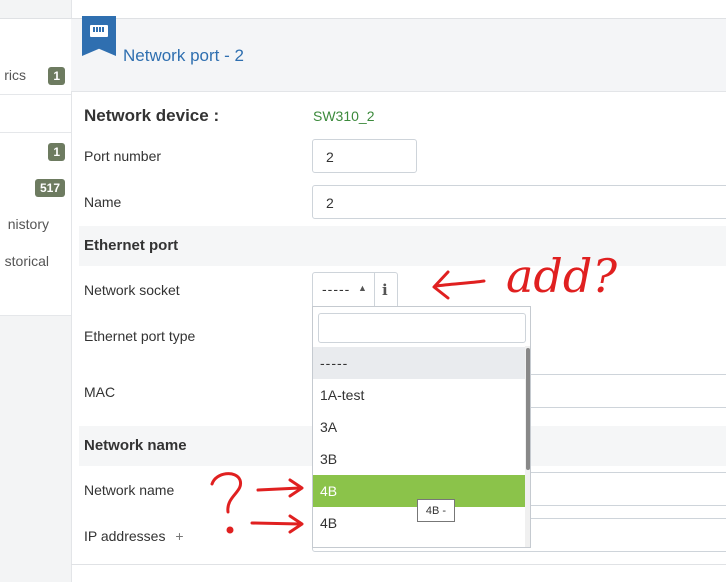  I want to click on page-header: Network port - 2, so click(398, 54).